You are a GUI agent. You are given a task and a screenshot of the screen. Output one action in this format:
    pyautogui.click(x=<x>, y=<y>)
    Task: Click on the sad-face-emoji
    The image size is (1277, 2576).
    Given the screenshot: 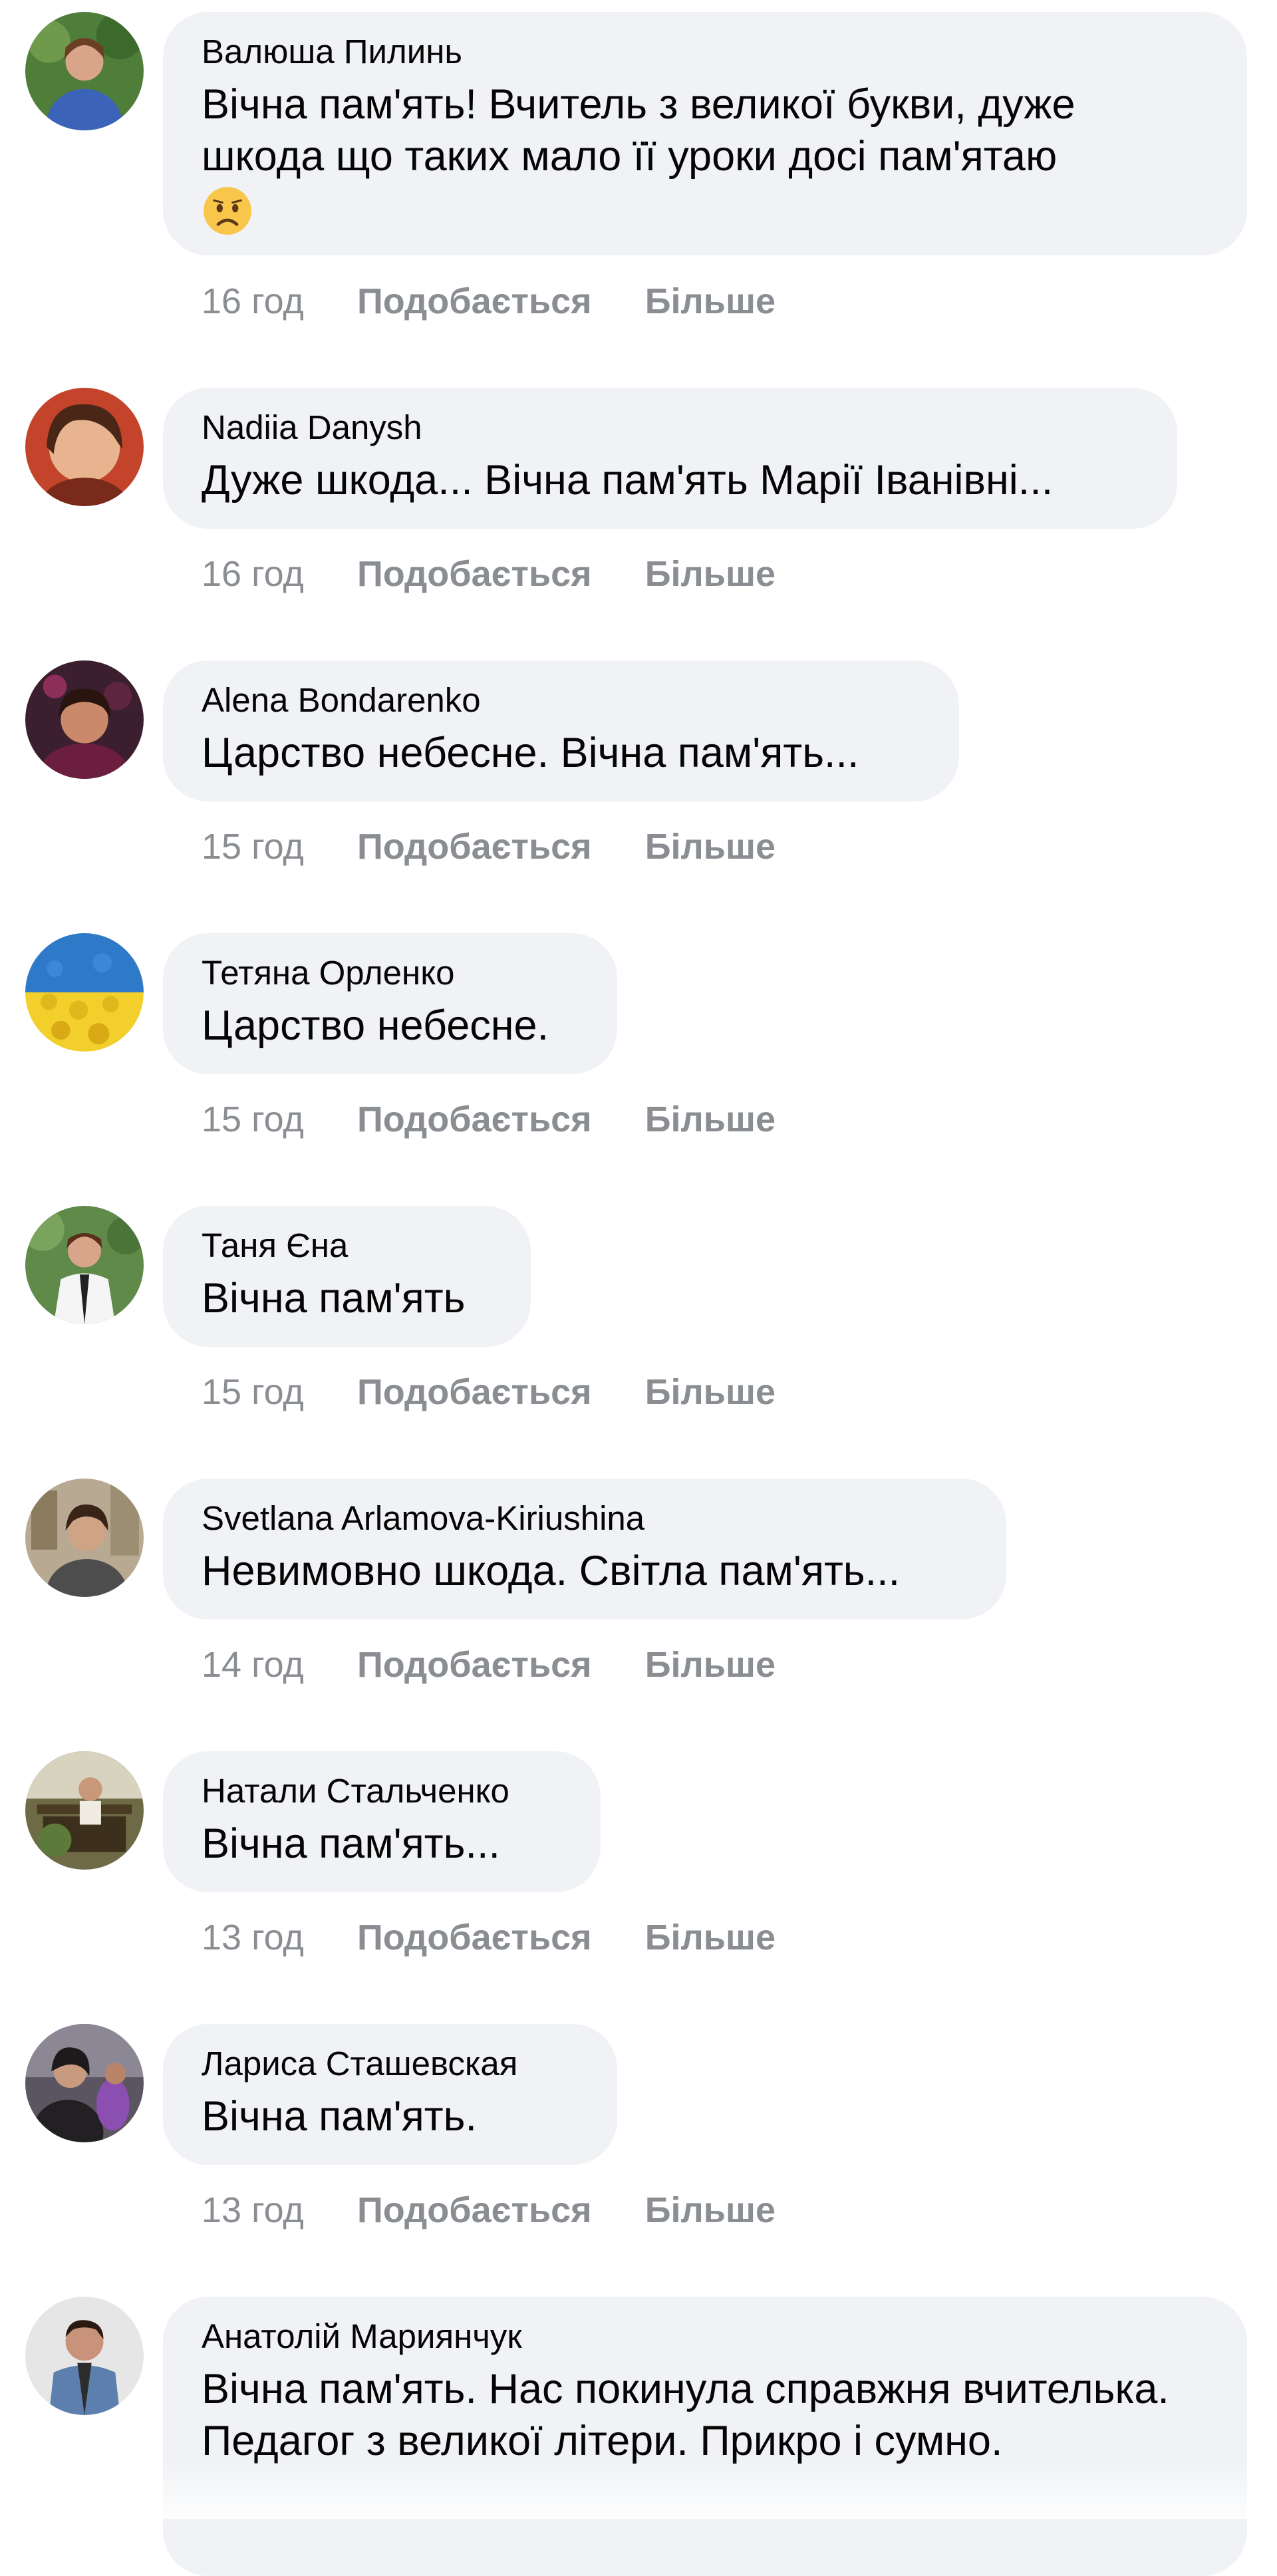 What is the action you would take?
    pyautogui.click(x=227, y=210)
    